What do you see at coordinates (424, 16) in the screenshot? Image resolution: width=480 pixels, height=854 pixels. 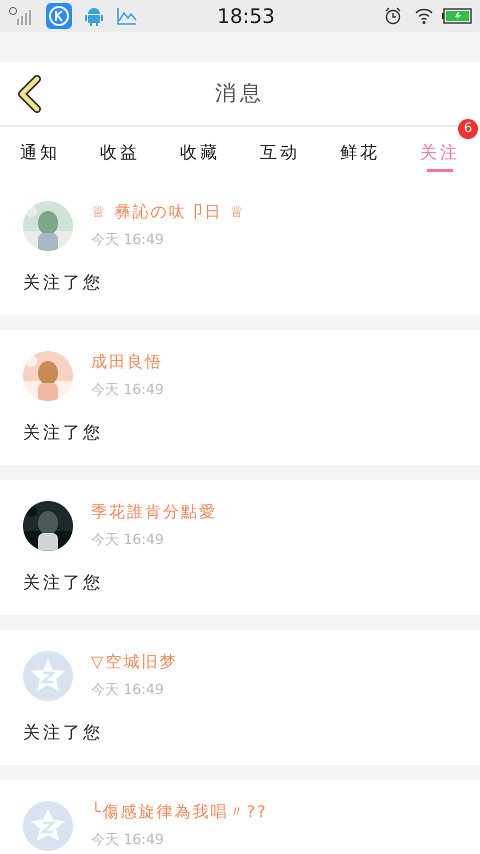 I see `wifi-icon` at bounding box center [424, 16].